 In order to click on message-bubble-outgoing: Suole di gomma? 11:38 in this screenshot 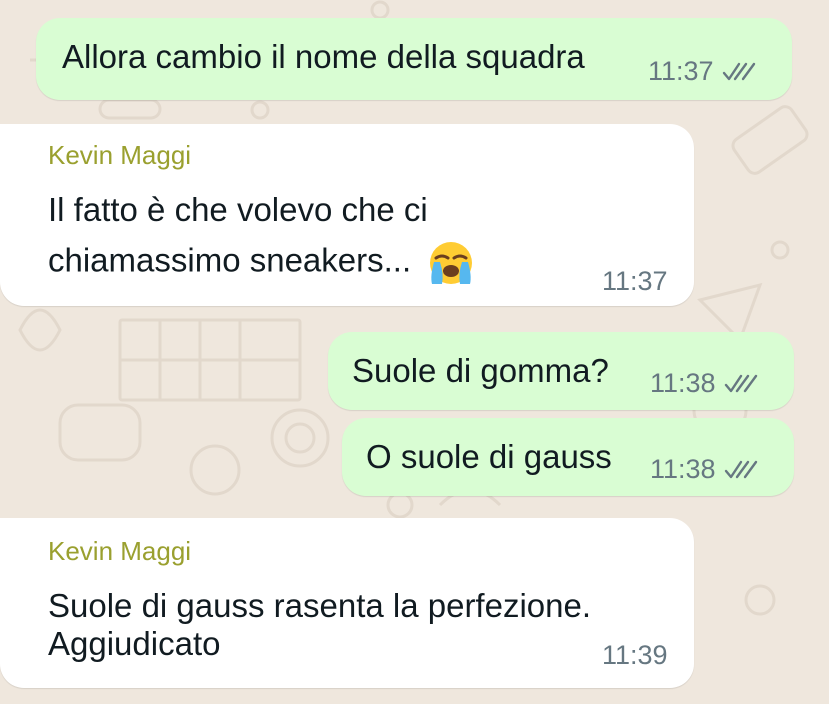, I will do `click(561, 371)`.